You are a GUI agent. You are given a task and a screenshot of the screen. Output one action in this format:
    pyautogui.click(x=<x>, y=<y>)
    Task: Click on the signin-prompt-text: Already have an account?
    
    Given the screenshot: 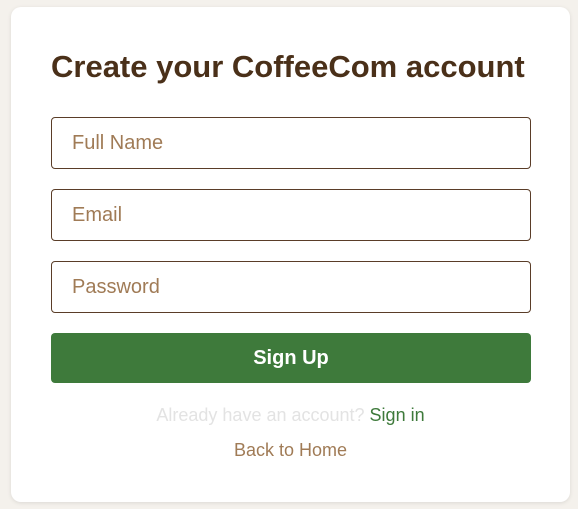 What is the action you would take?
    pyautogui.click(x=263, y=415)
    